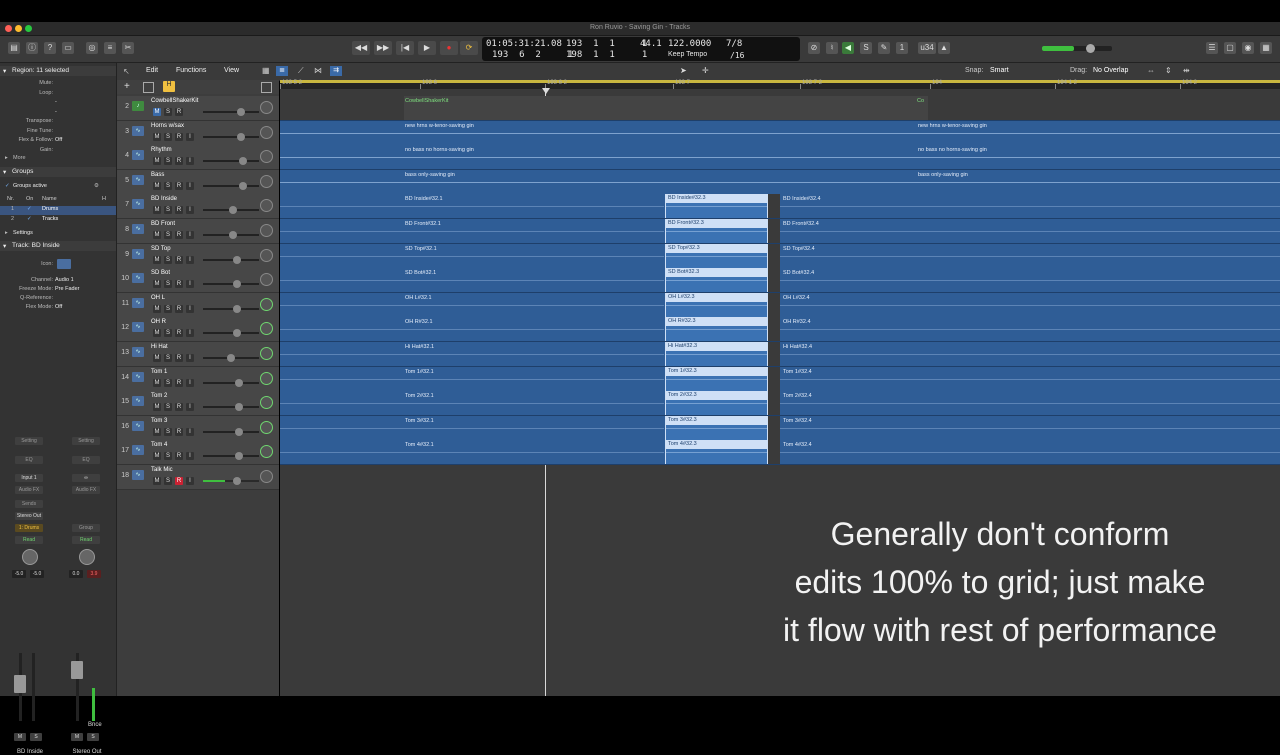 Image resolution: width=1280 pixels, height=755 pixels. I want to click on duplicate-track-icon, so click(148, 87).